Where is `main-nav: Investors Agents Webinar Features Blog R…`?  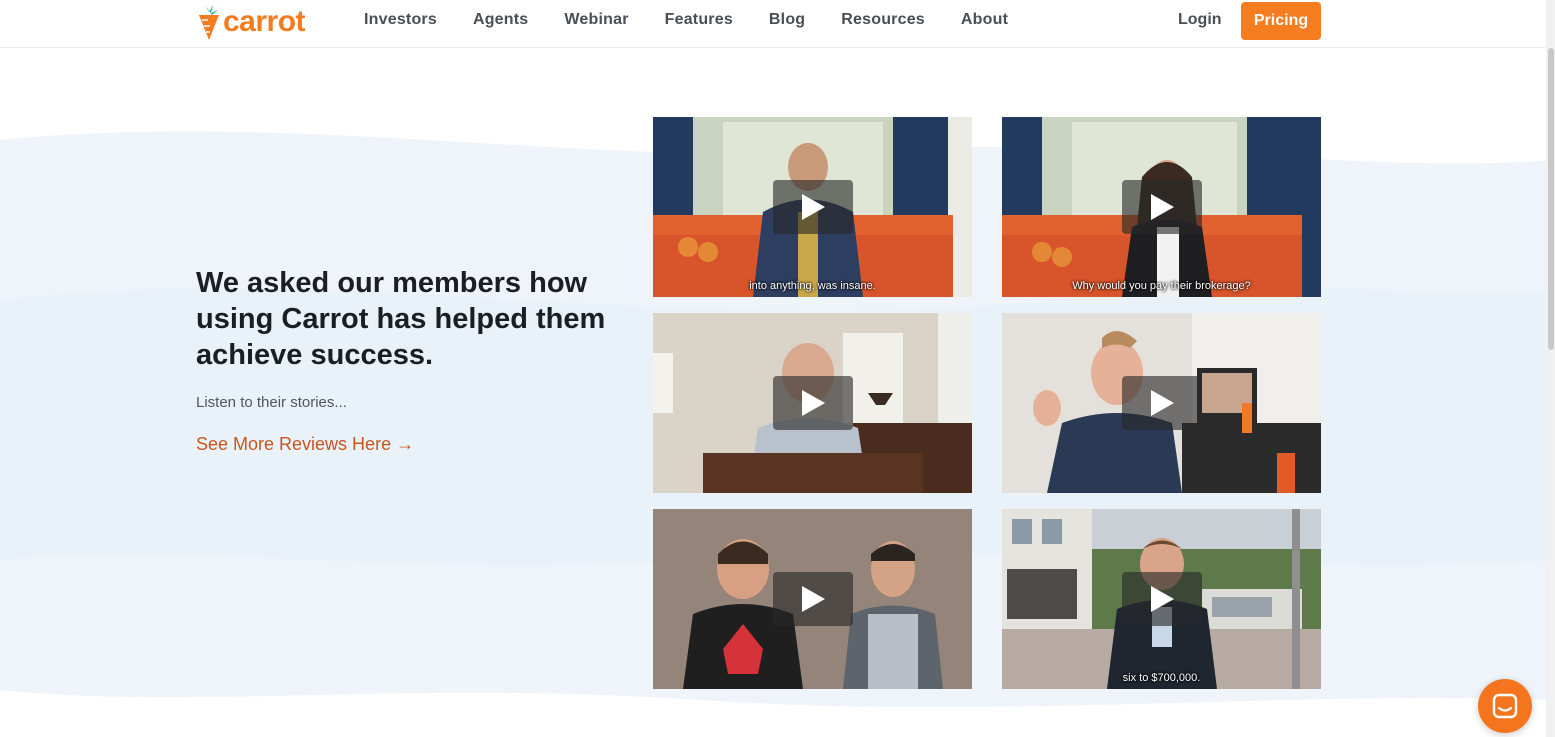 main-nav: Investors Agents Webinar Features Blog R… is located at coordinates (704, 20).